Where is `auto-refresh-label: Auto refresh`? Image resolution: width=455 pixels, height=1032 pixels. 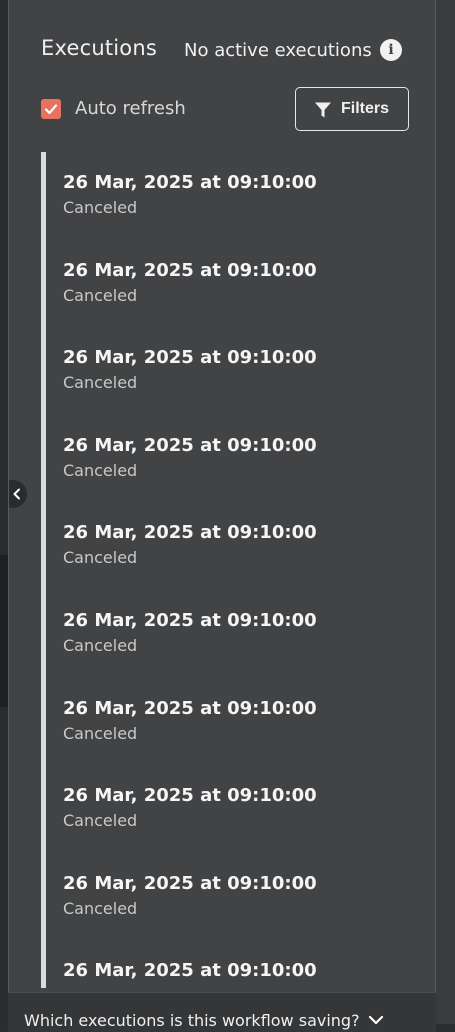 auto-refresh-label: Auto refresh is located at coordinates (130, 108).